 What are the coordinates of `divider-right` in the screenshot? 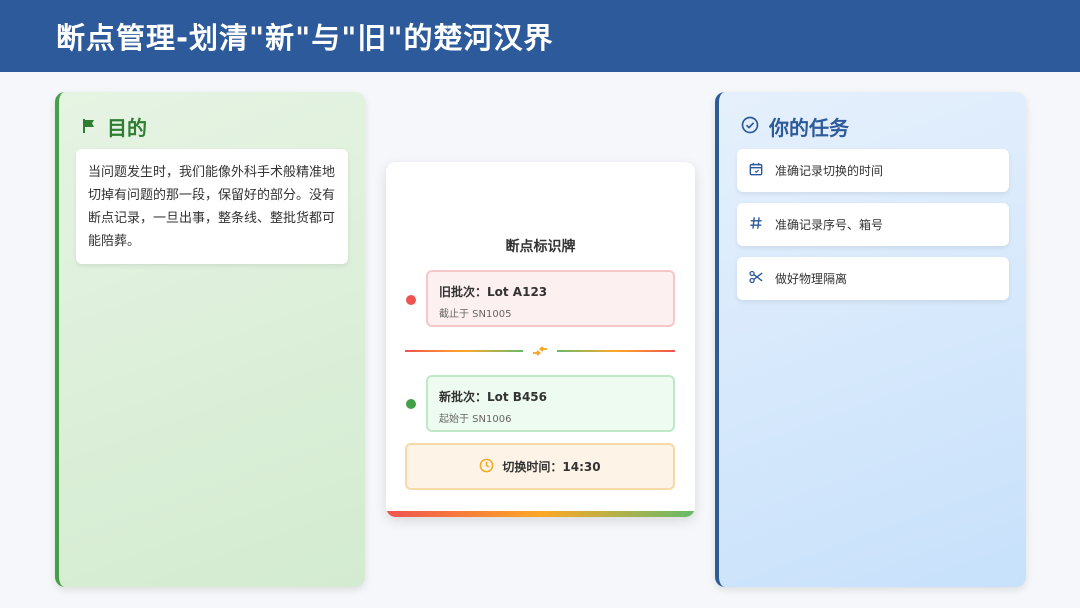 It's located at (616, 351).